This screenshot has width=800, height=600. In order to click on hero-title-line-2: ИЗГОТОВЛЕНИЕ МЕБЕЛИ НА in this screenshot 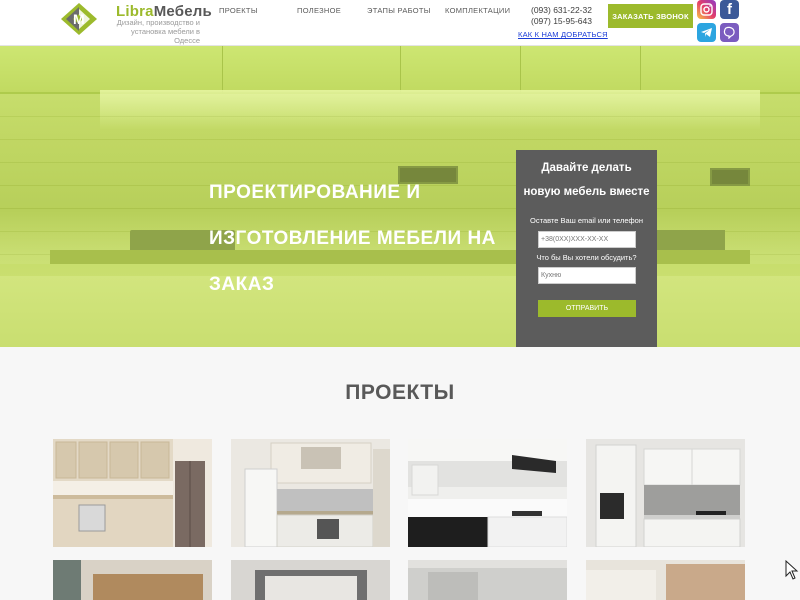, I will do `click(352, 238)`.